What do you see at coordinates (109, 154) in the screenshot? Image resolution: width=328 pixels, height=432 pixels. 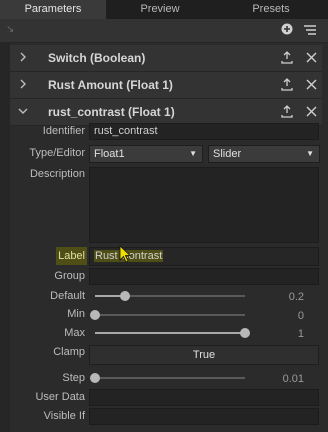 I see `type-select-value: Float1` at bounding box center [109, 154].